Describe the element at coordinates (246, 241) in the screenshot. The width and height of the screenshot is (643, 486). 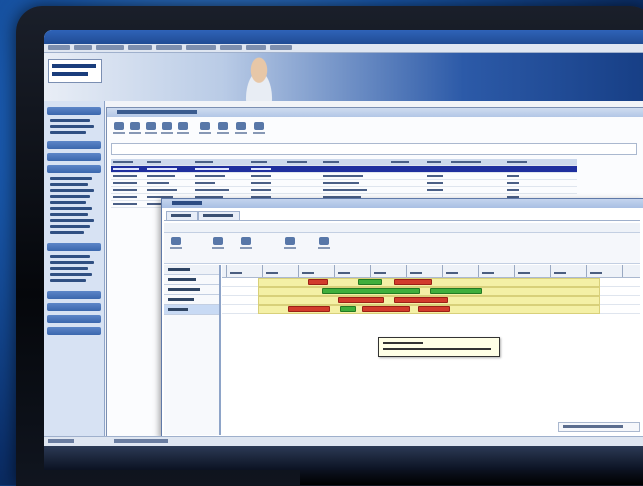
I see `zoom-icon` at that location.